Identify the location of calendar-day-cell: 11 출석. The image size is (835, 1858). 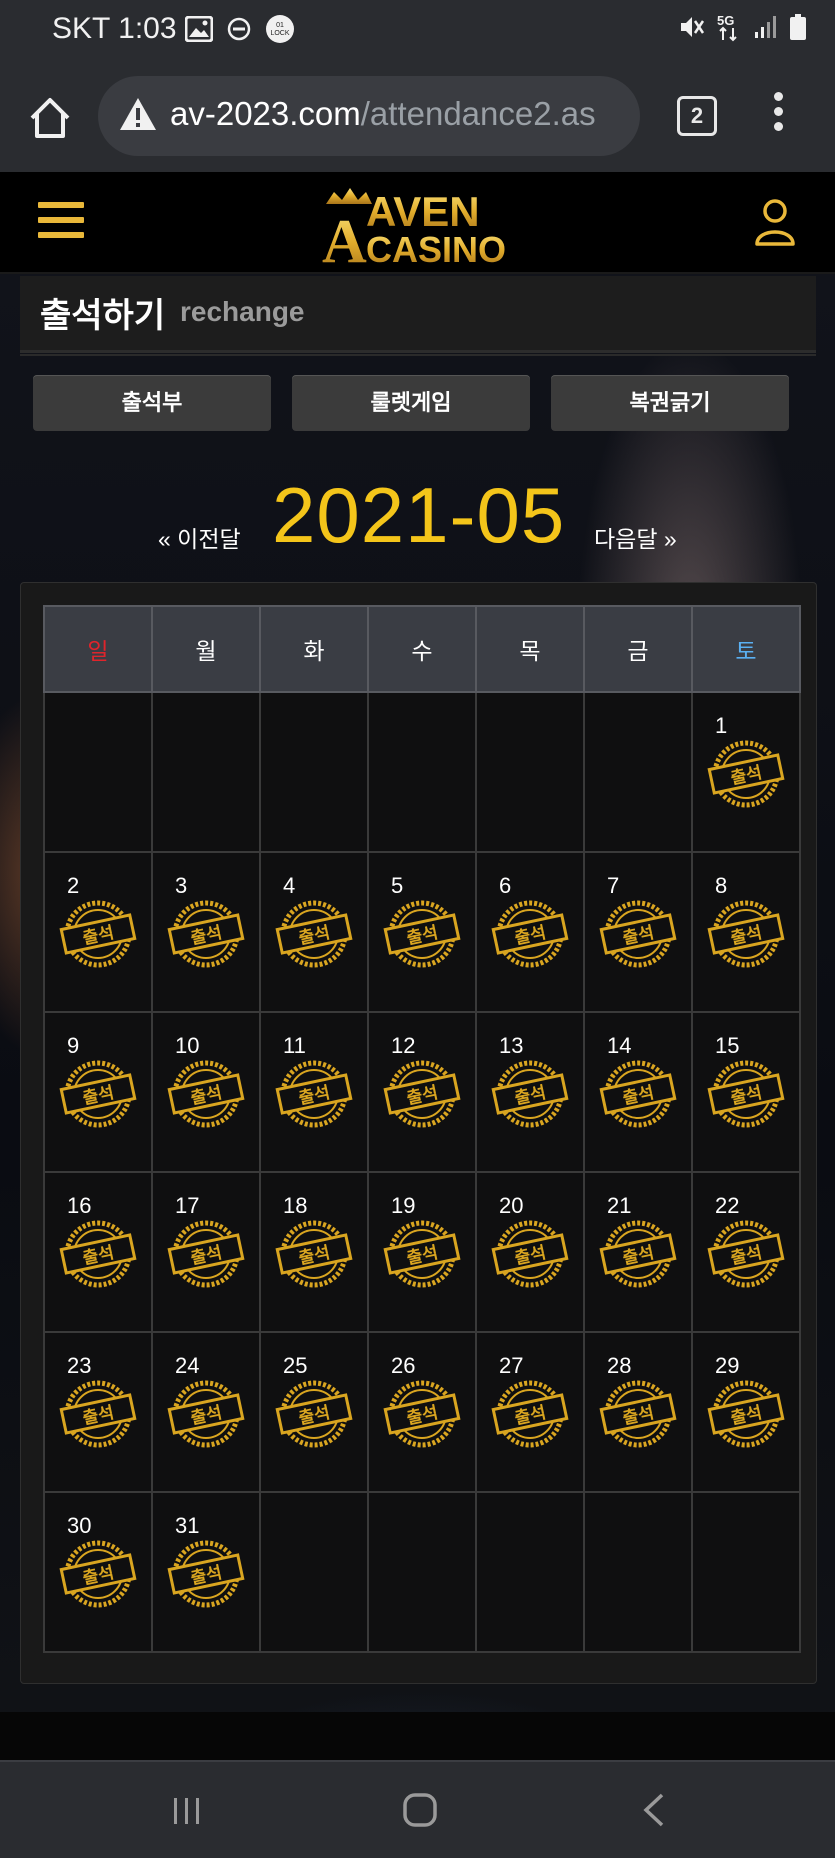
(314, 1092).